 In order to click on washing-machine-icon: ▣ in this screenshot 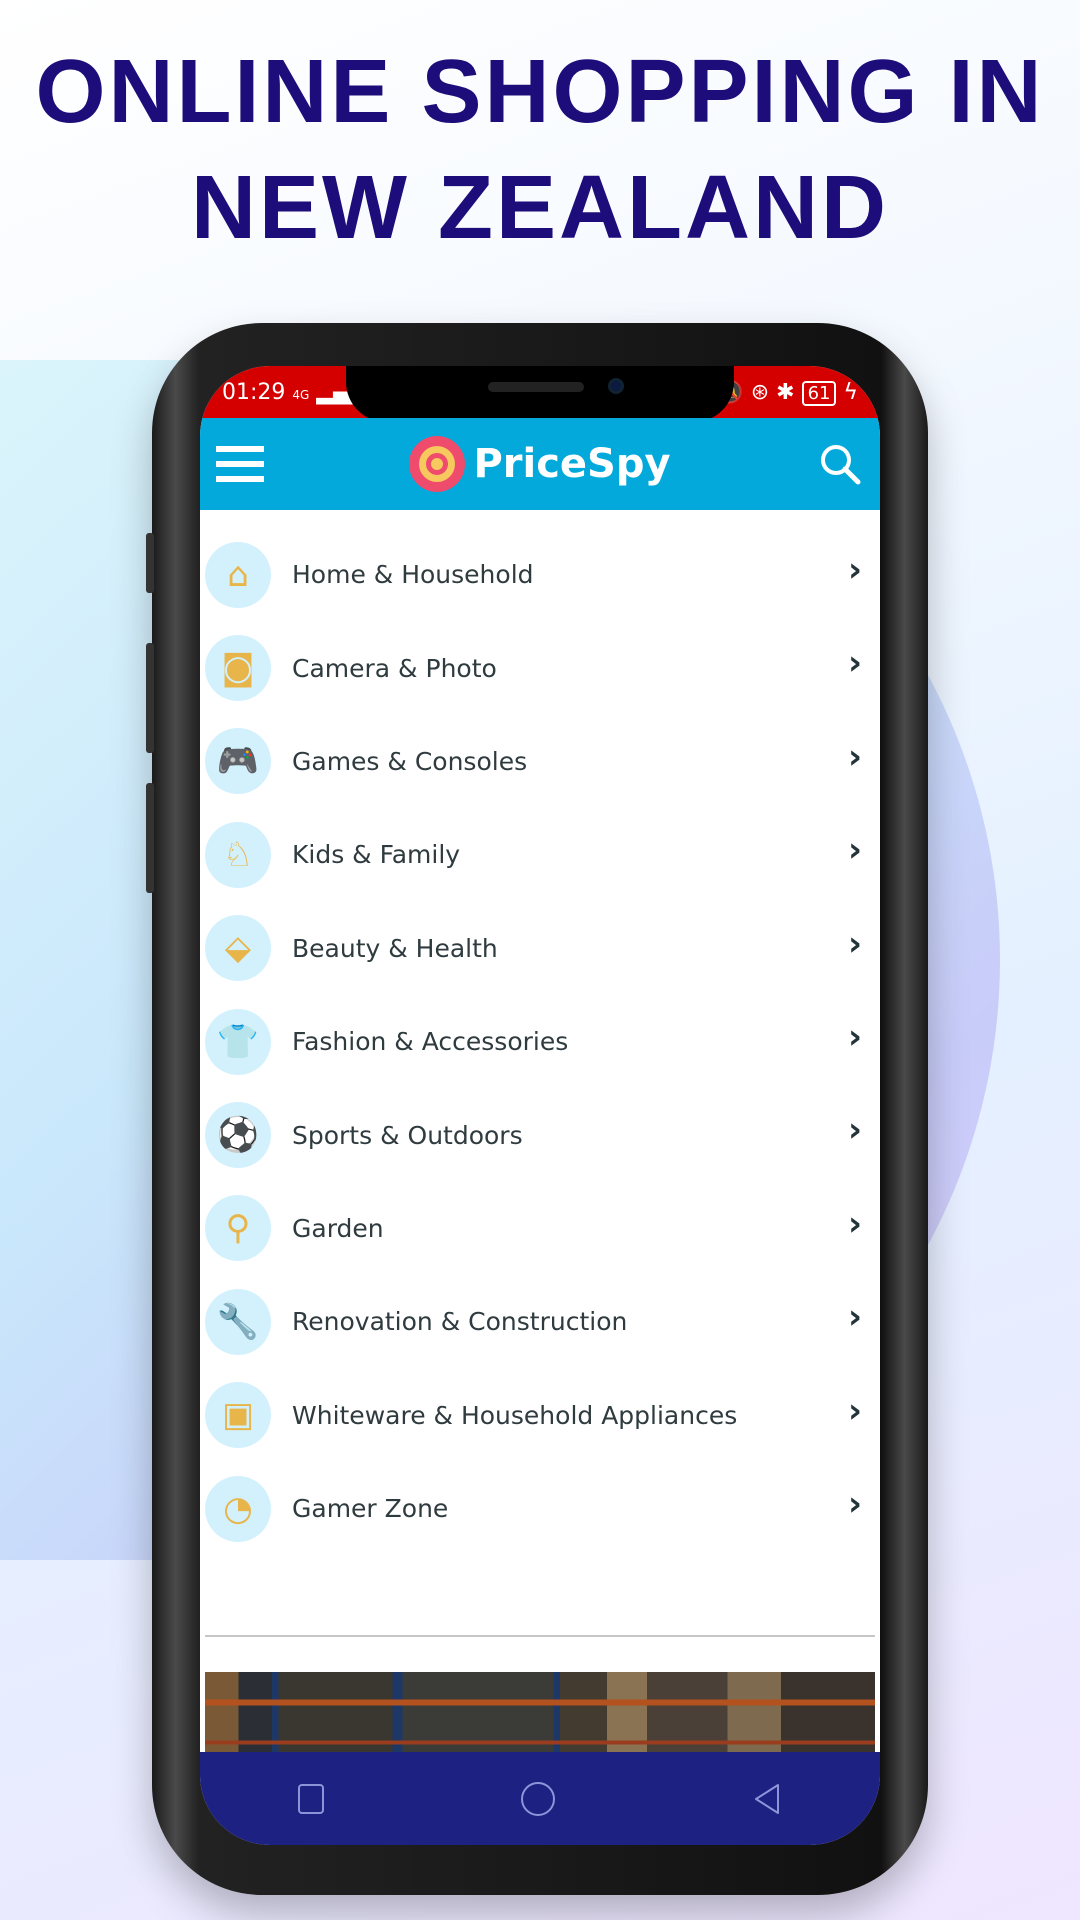, I will do `click(238, 1415)`.